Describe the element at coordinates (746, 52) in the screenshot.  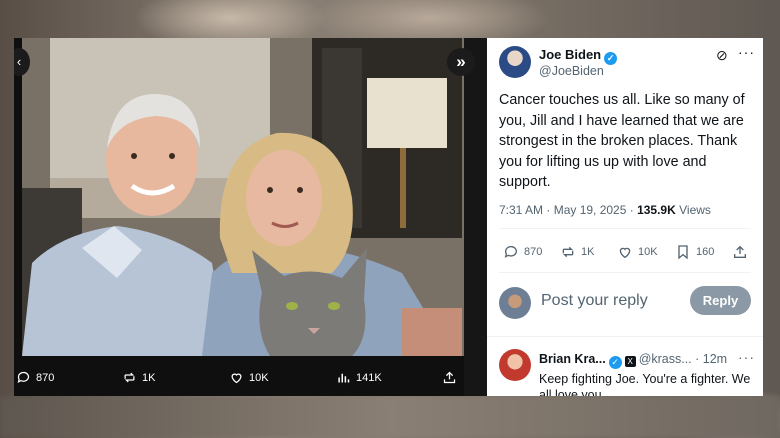
I see `more-options-icon: ···` at that location.